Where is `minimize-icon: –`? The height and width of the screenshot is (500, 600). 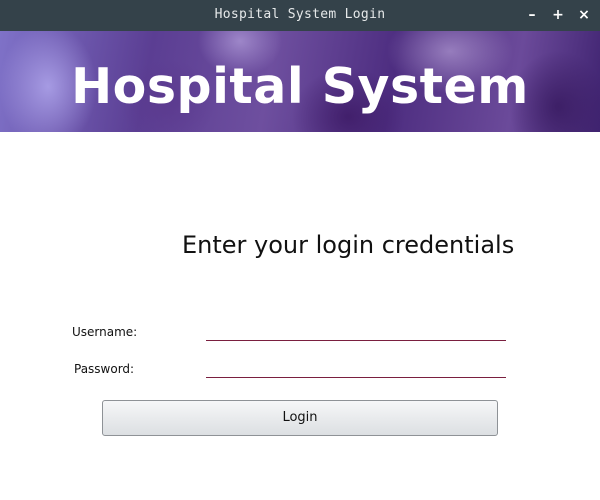 minimize-icon: – is located at coordinates (532, 15).